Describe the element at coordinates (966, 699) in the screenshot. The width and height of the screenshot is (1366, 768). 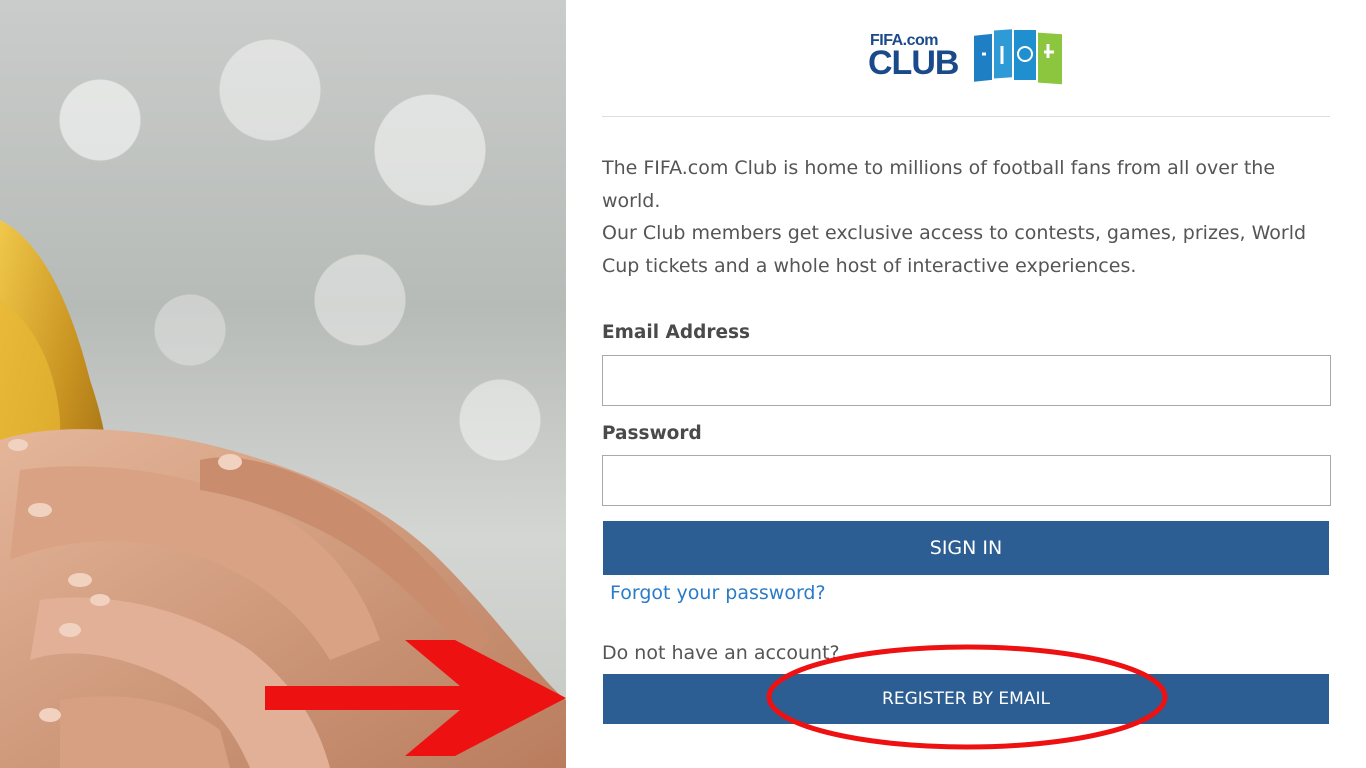
I see `register-by-email-button: REGISTER BY EMAIL` at that location.